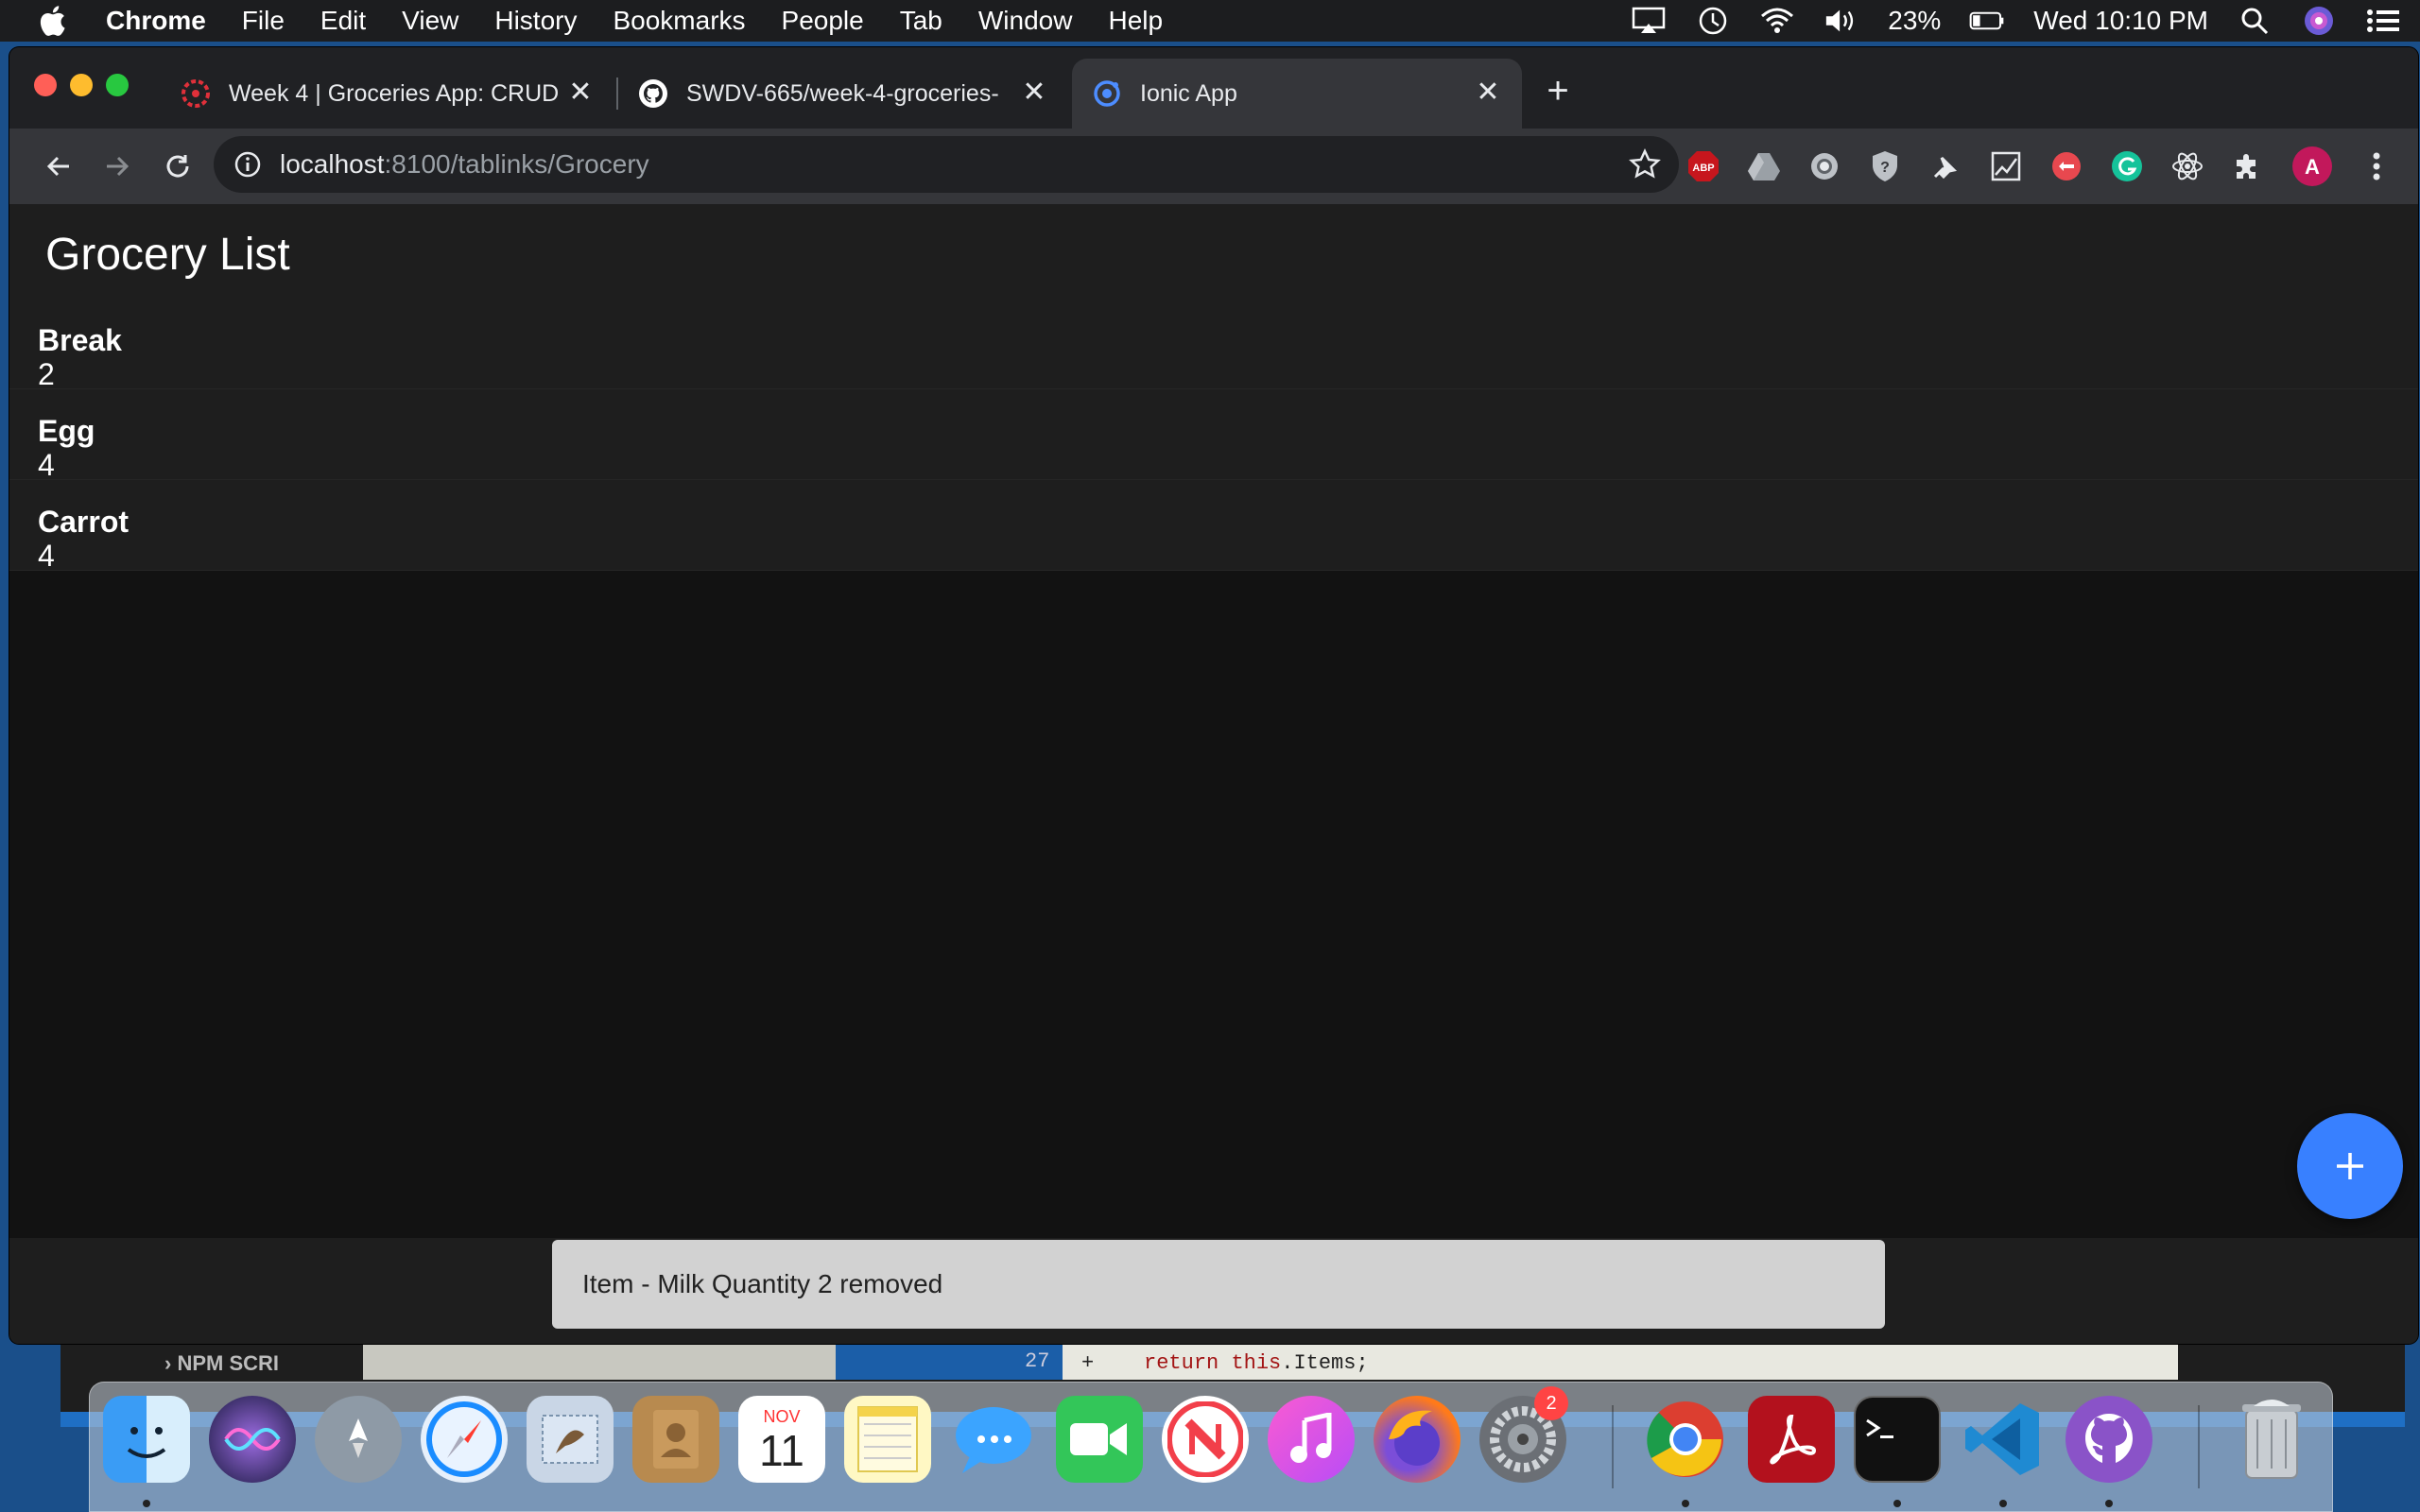 This screenshot has width=2420, height=1512. I want to click on messages-icon, so click(993, 1439).